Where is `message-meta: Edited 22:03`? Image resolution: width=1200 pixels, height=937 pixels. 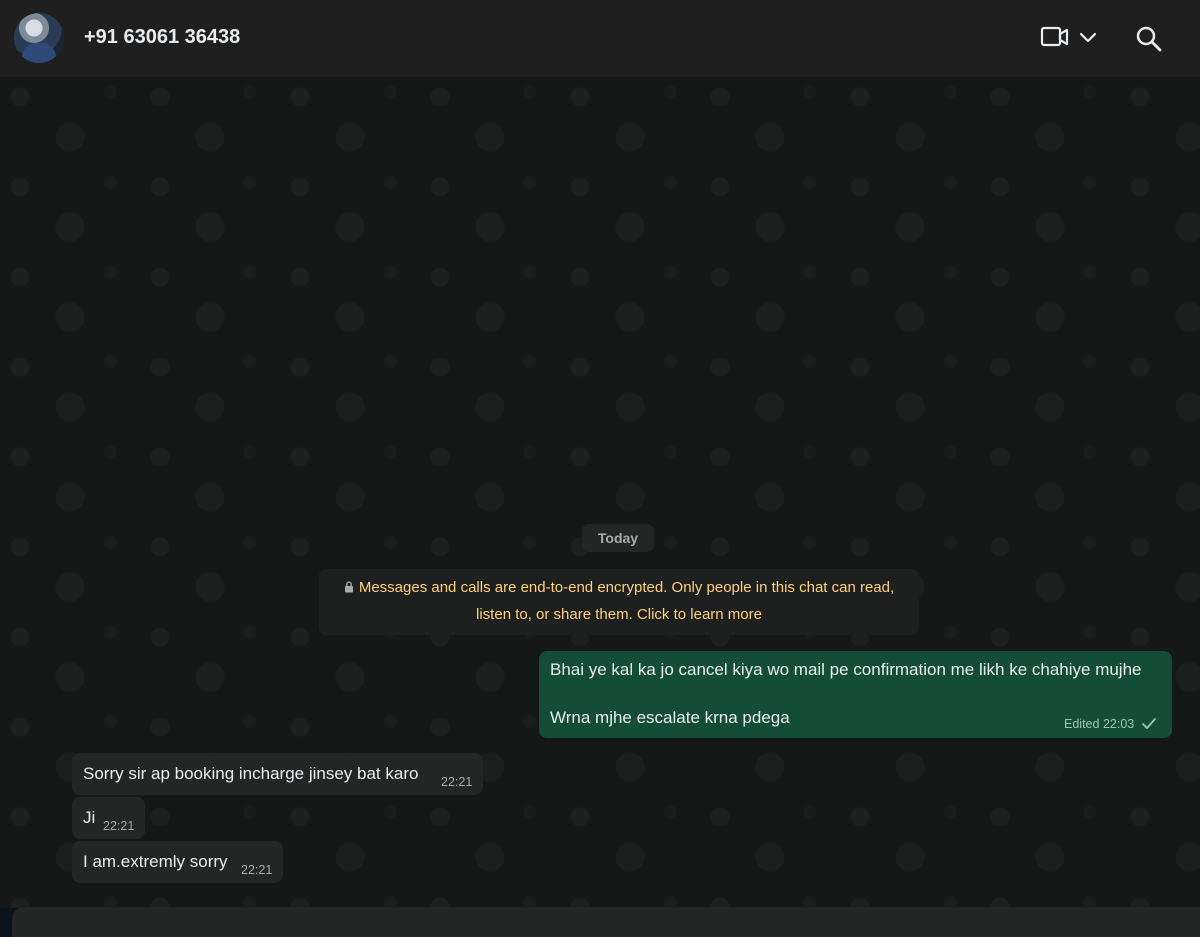 message-meta: Edited 22:03 is located at coordinates (1110, 725).